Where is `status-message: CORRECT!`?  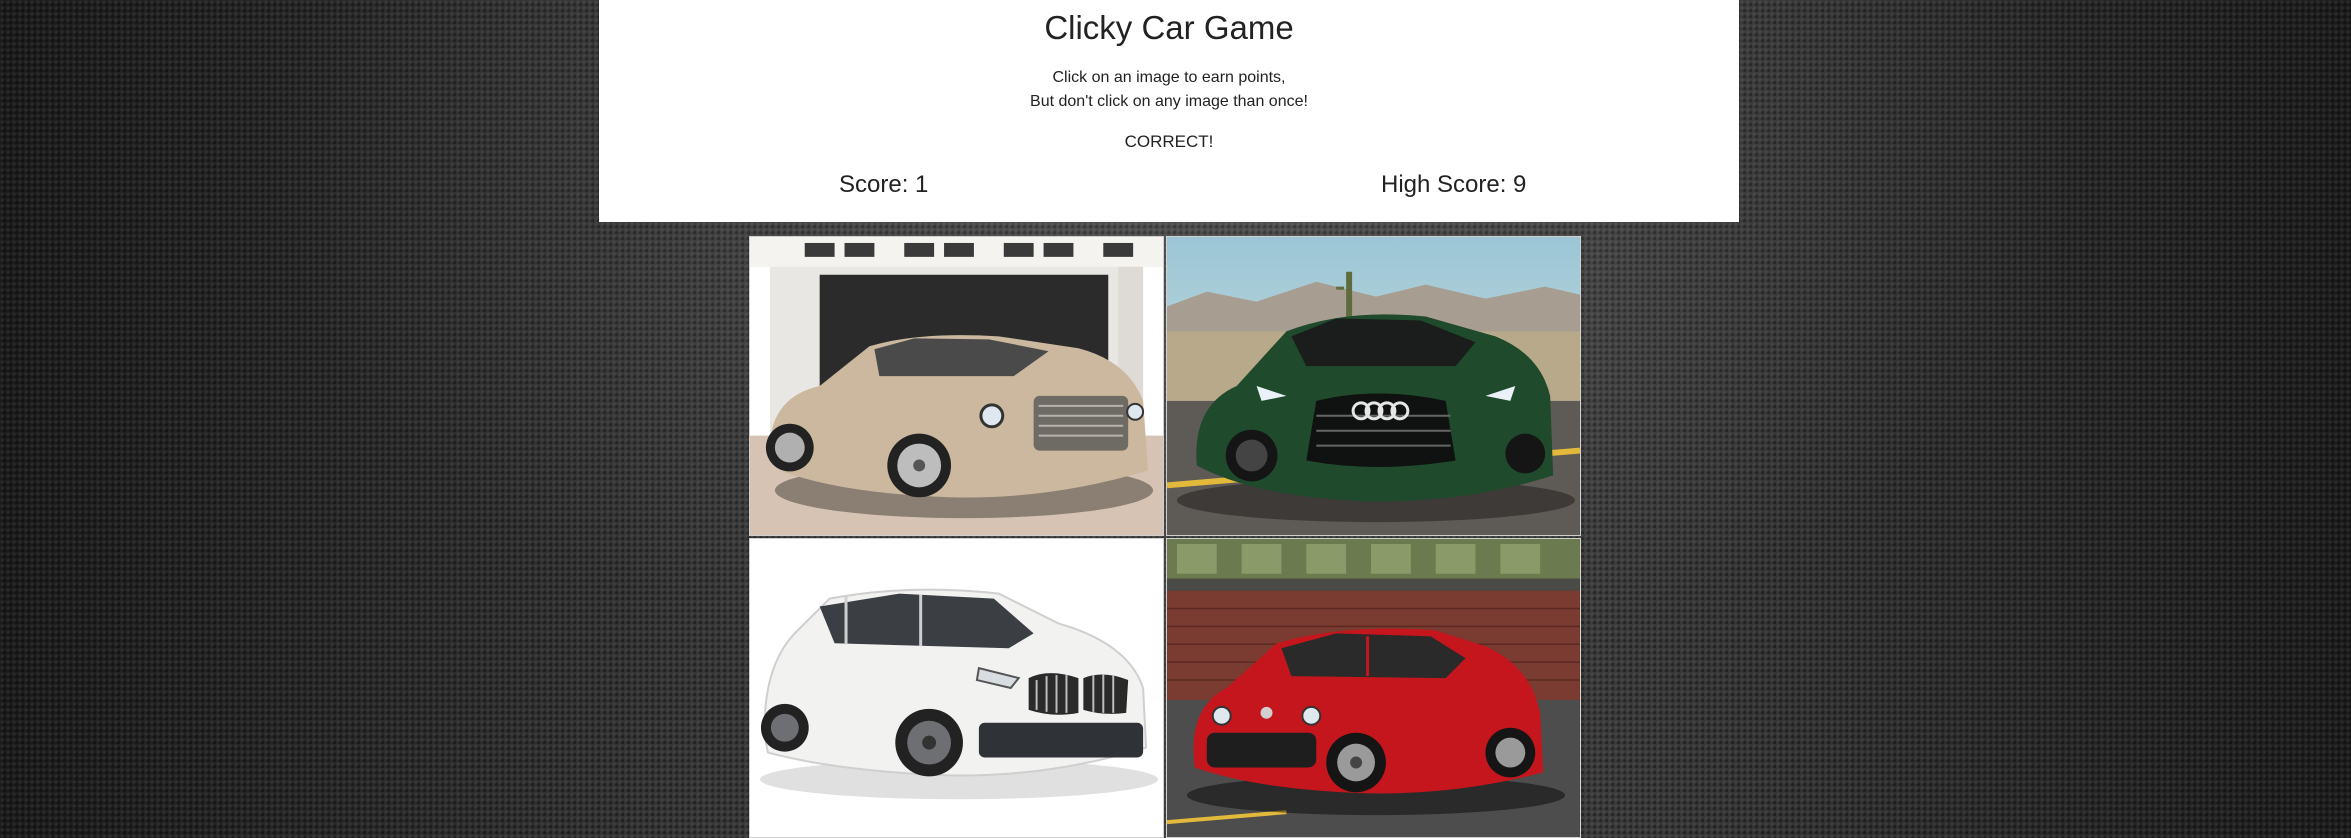
status-message: CORRECT! is located at coordinates (1169, 141).